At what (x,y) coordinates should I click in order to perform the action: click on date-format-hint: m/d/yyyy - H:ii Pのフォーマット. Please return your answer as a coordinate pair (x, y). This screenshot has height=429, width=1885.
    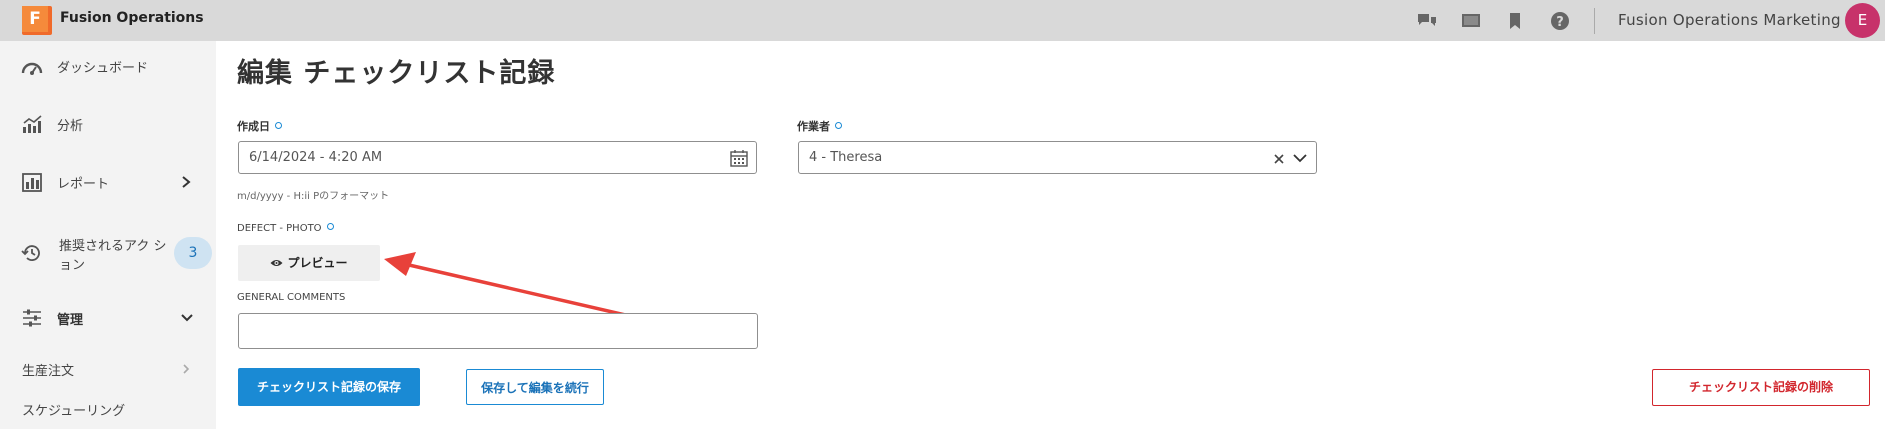
    Looking at the image, I should click on (313, 196).